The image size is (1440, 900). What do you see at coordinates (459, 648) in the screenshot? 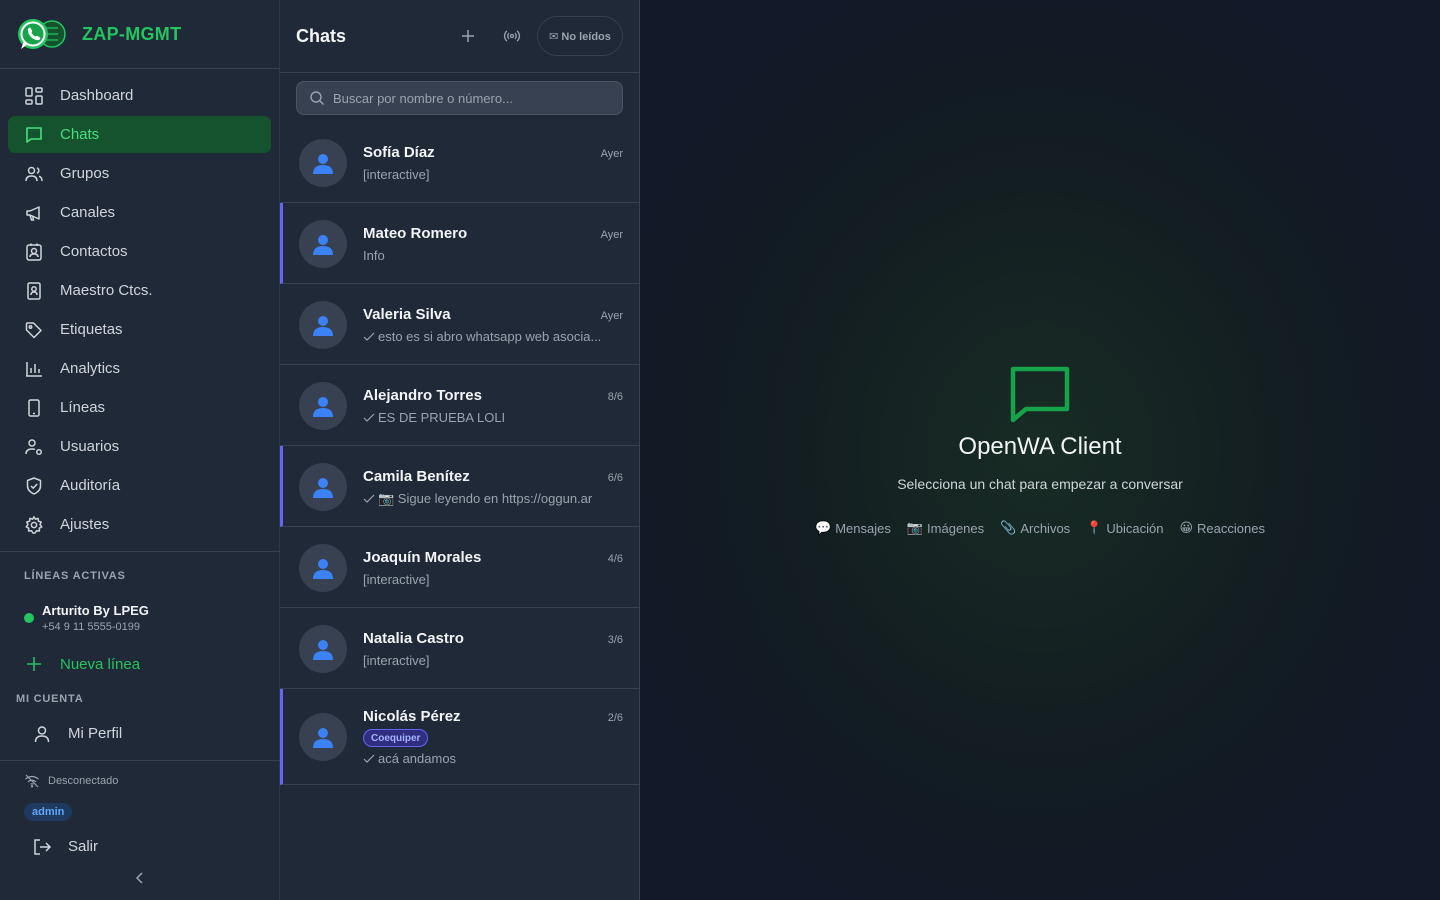
I see `chat-row: Natalia Castro 3/6 [interactive]` at bounding box center [459, 648].